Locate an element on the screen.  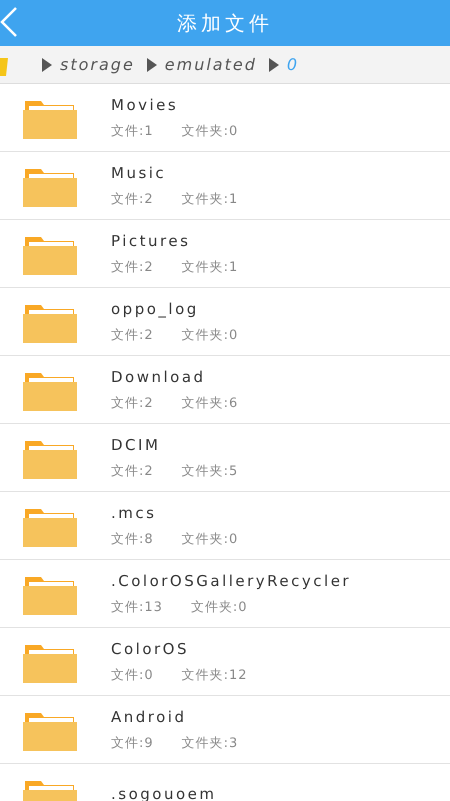
folder-row: oppo_log 文件:2 文件夹:0 is located at coordinates (225, 322).